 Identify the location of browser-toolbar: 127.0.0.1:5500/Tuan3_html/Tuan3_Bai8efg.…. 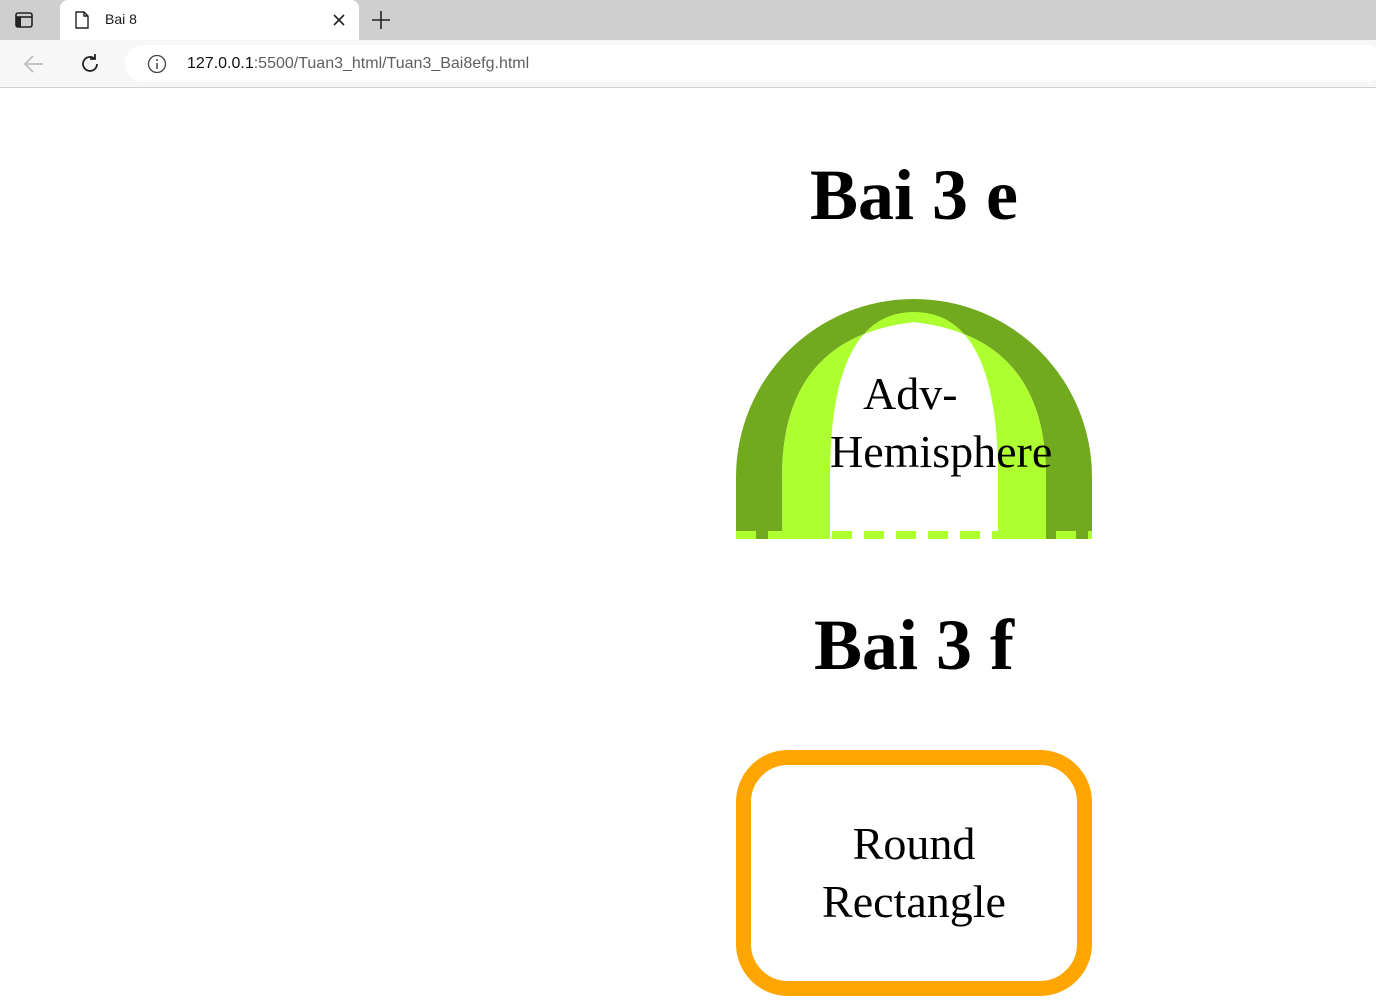
(688, 64).